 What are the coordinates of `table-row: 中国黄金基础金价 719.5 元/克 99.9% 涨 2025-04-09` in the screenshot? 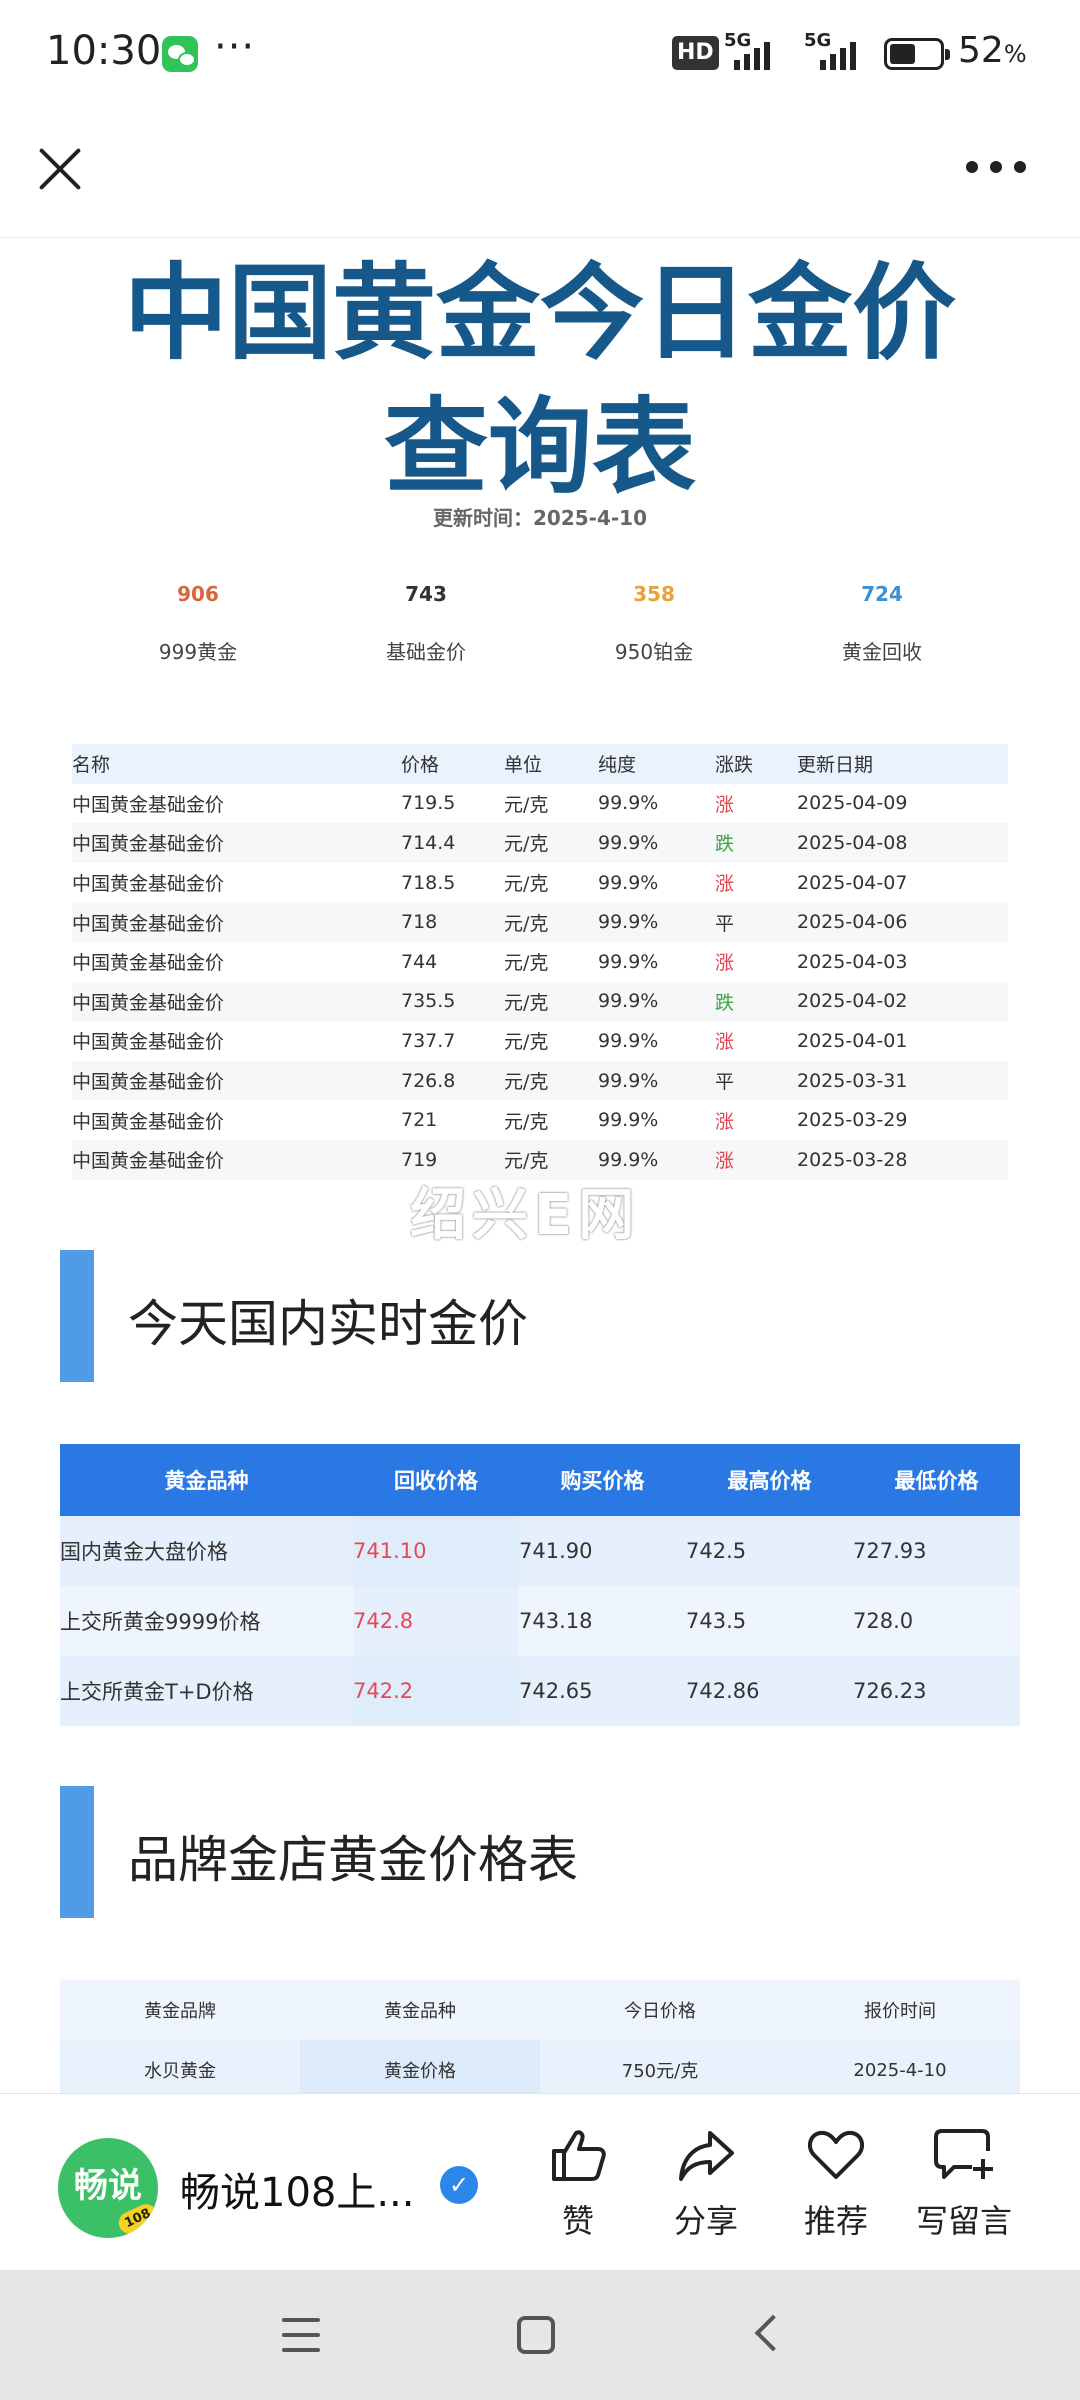 It's located at (540, 804).